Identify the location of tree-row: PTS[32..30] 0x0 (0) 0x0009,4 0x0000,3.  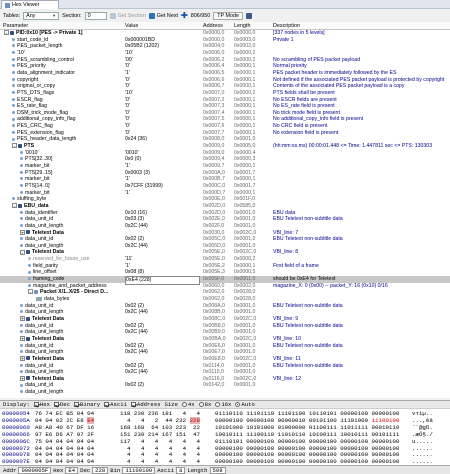
(225, 159).